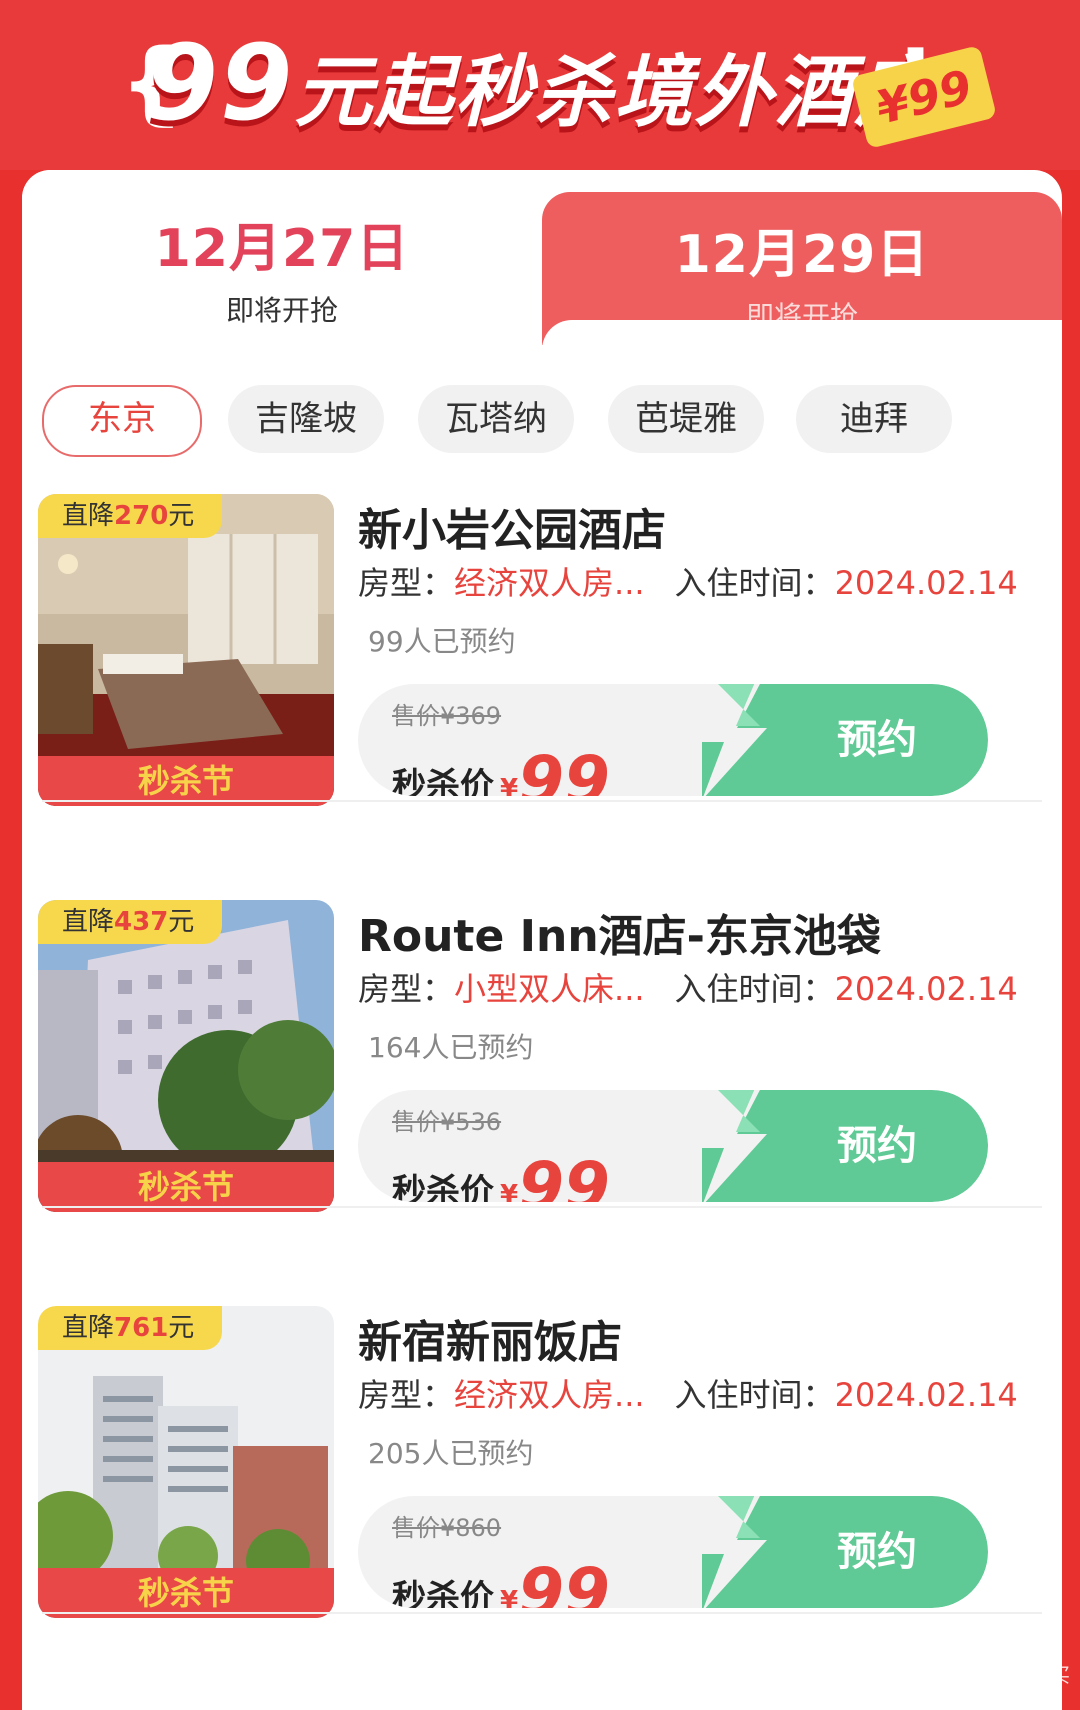  What do you see at coordinates (451, 1047) in the screenshot?
I see `booked-count: 164人已预约` at bounding box center [451, 1047].